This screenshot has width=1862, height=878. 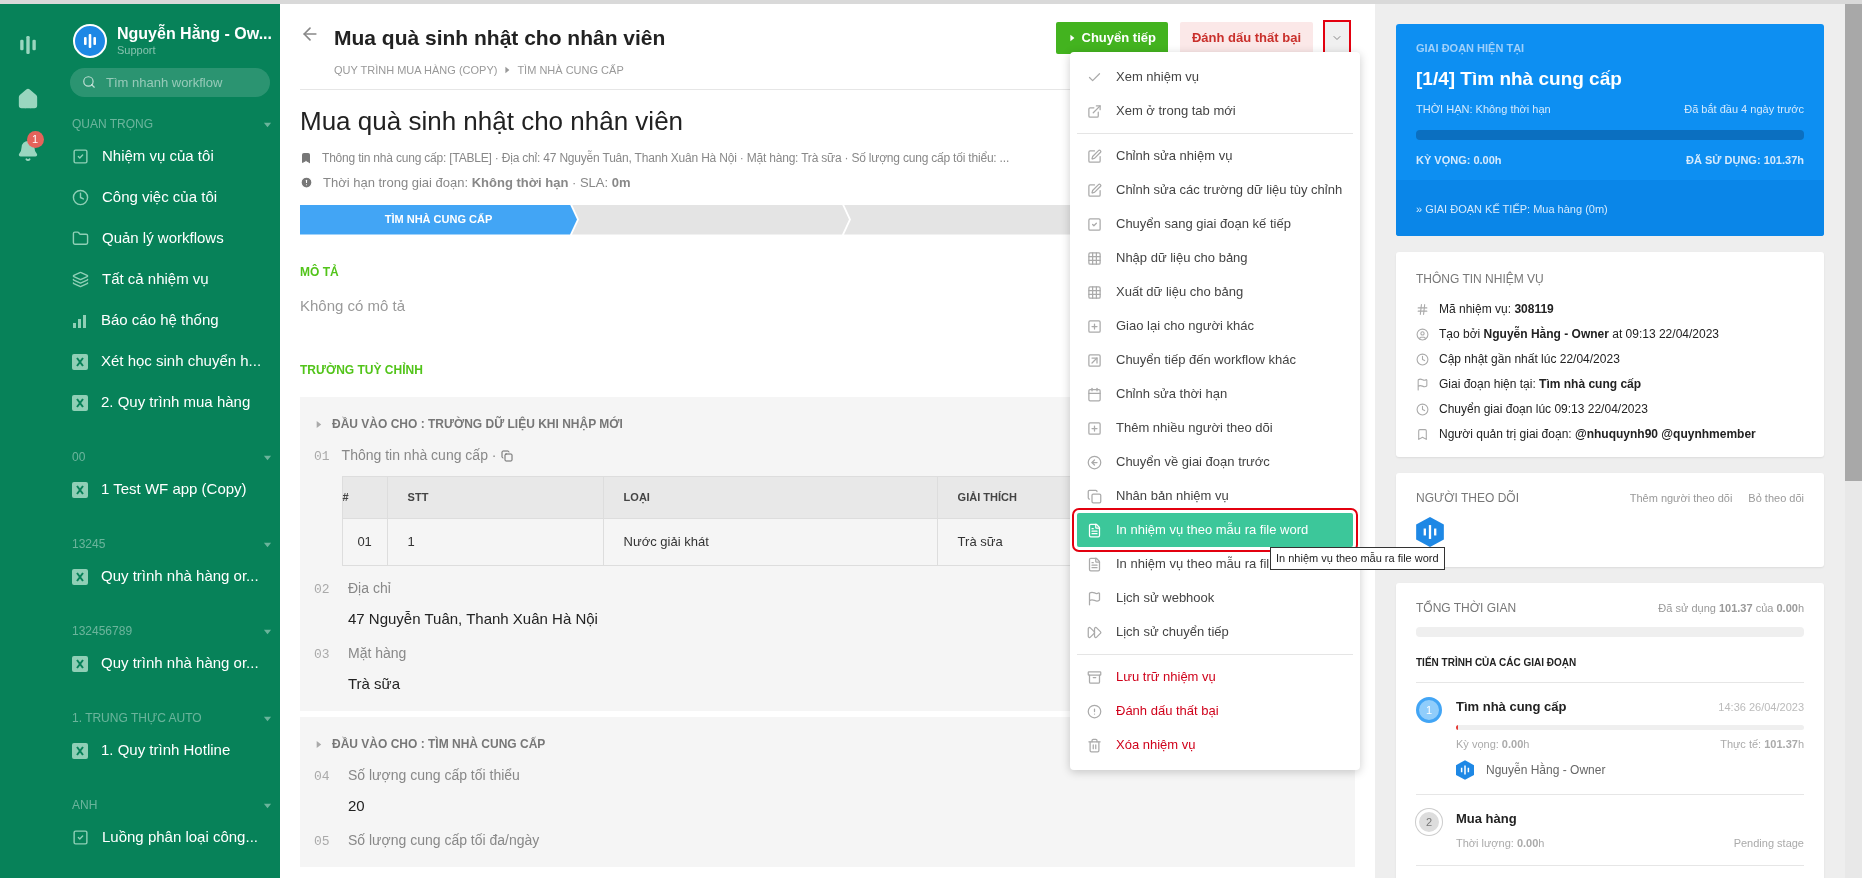 What do you see at coordinates (419, 455) in the screenshot?
I see `field-label: Thông tin nhà cung cấp ·` at bounding box center [419, 455].